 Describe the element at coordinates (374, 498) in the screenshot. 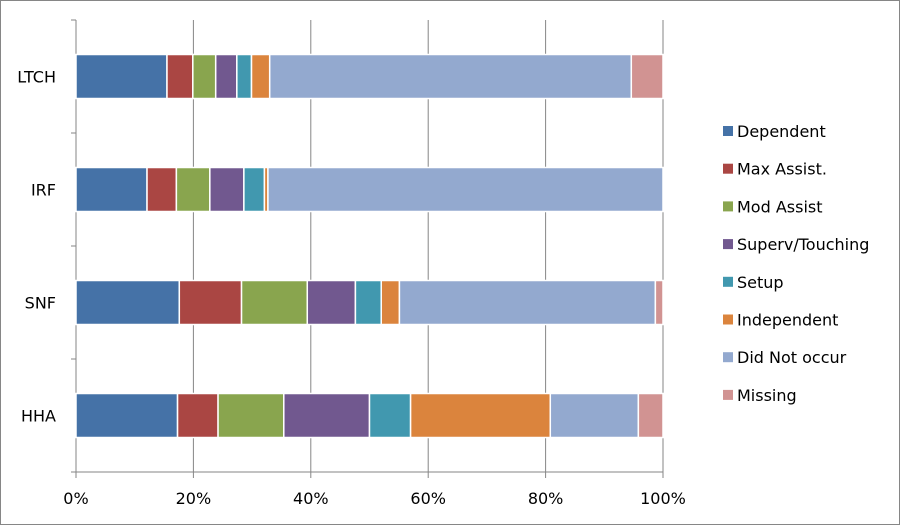

I see `x-tick-labels: 0% 20% 40% 60% 80% 100%` at that location.